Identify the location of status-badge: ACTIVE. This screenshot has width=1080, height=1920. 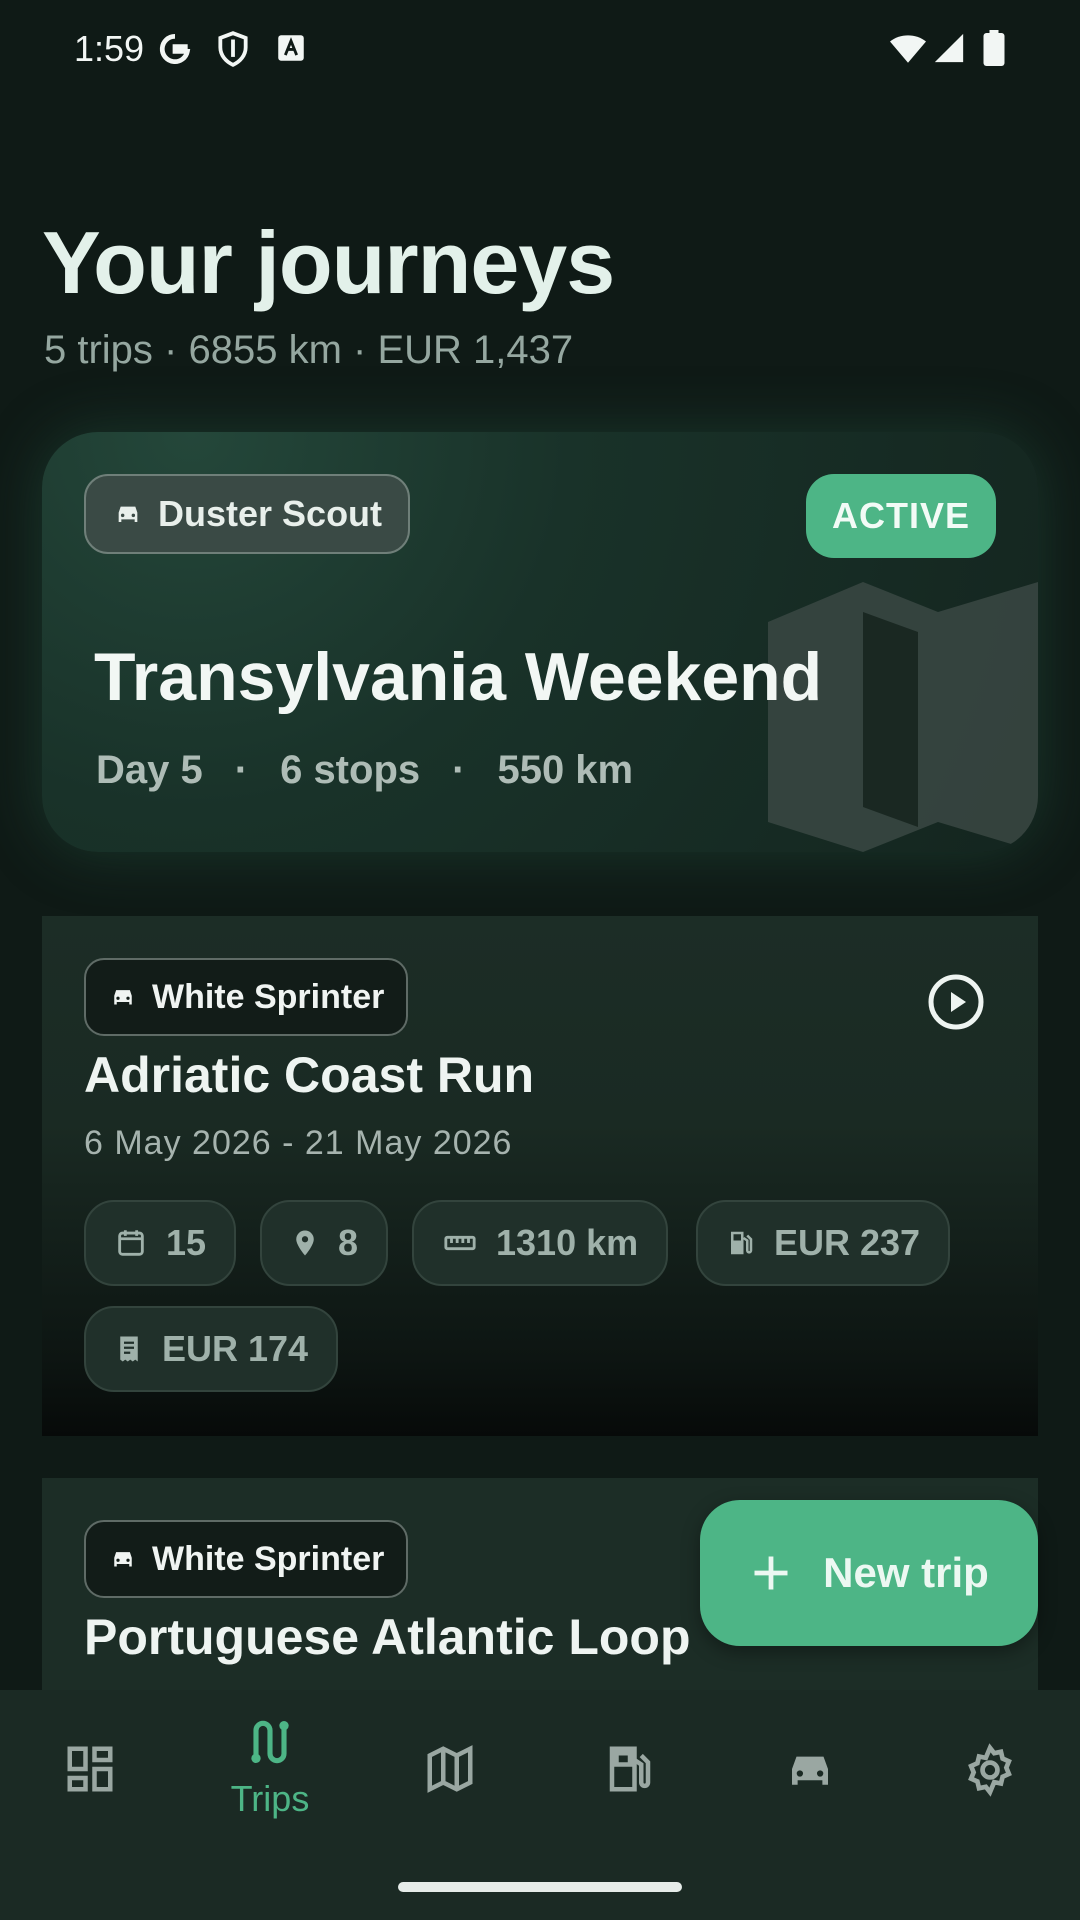
(901, 516).